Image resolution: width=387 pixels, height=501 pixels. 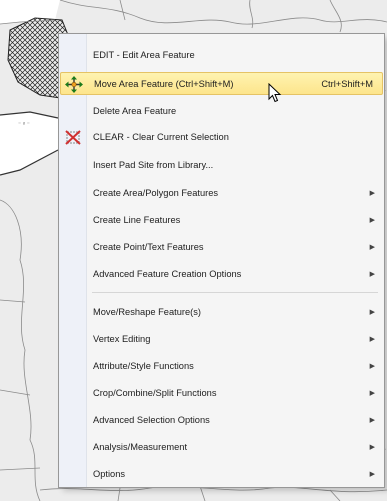 I want to click on menu-item-label: Move/Reshape Feature(s), so click(x=147, y=312).